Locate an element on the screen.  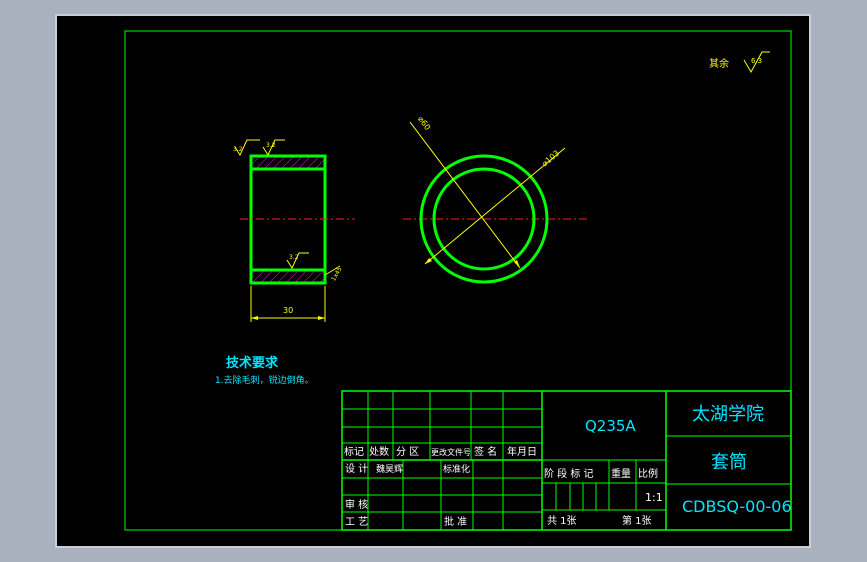
scale-value: 1:1 is located at coordinates (654, 497).